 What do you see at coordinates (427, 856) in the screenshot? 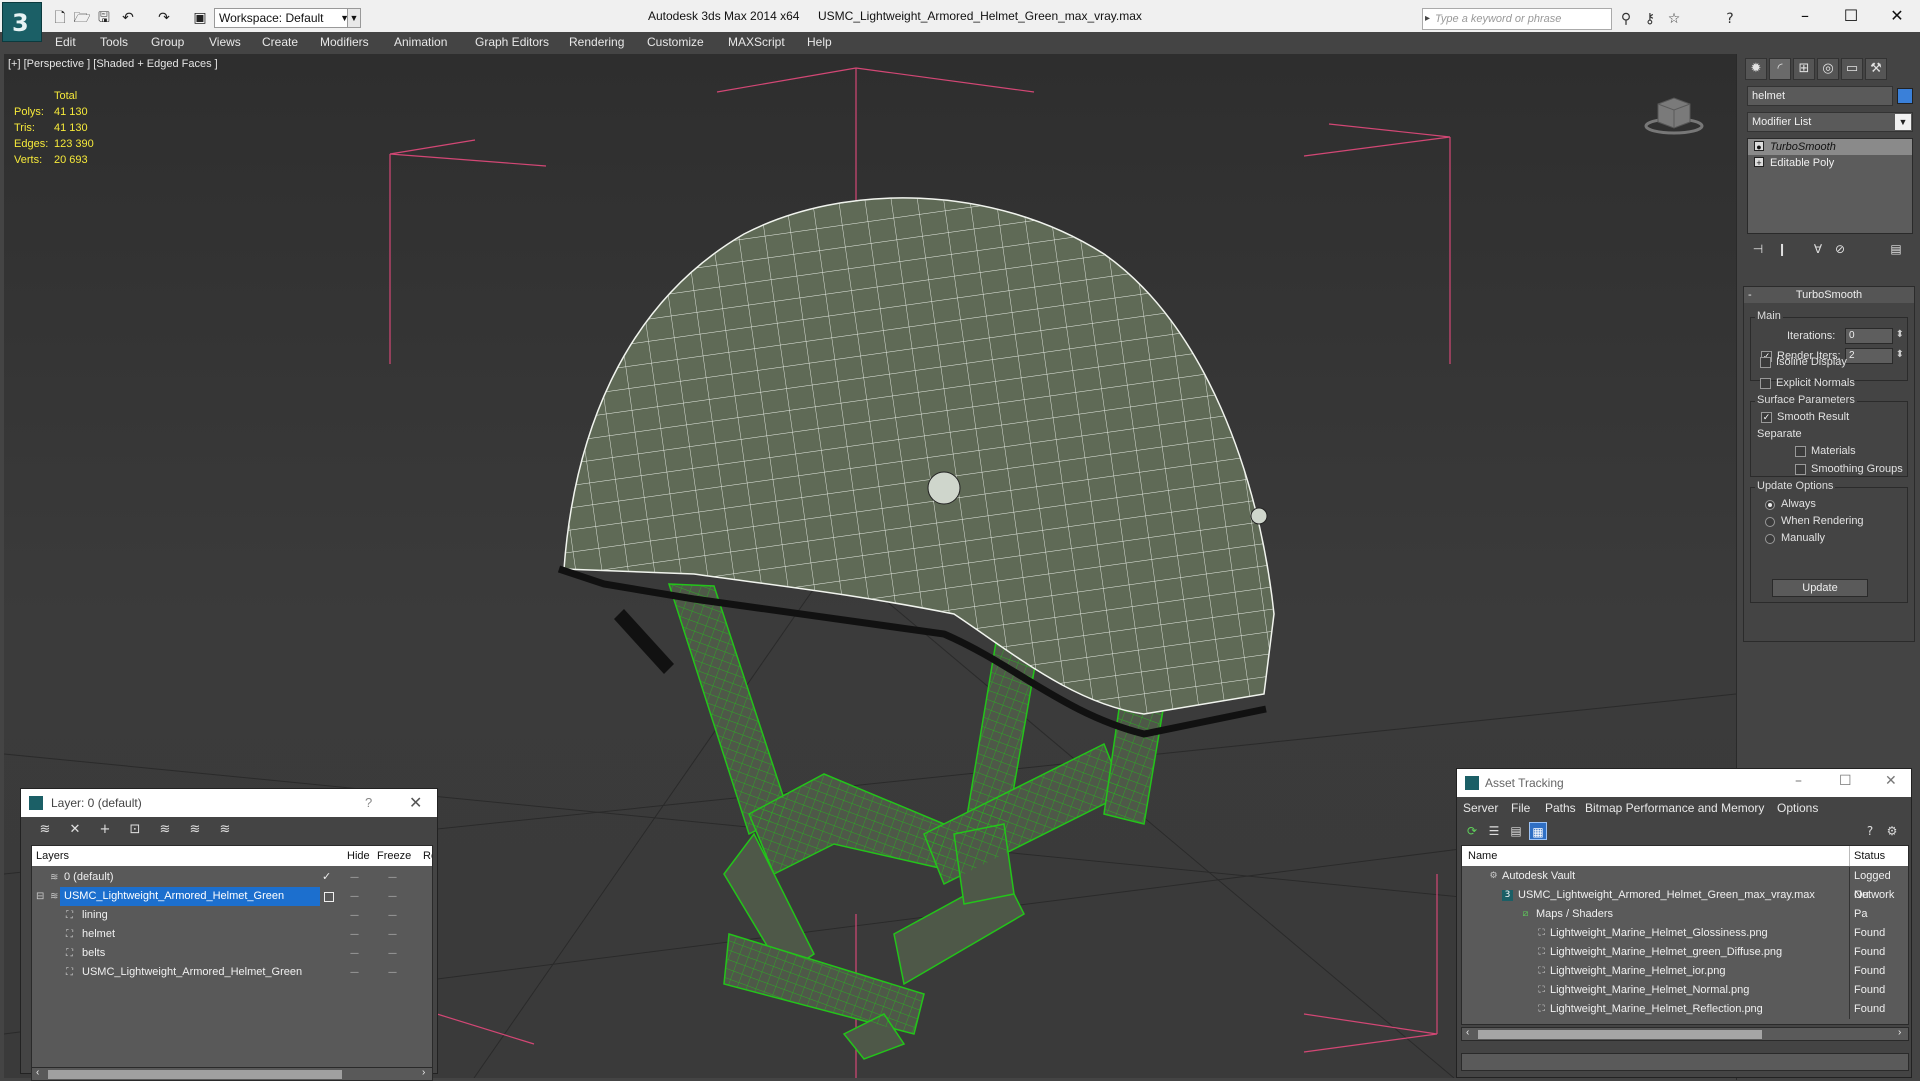
I see `column-render: Re` at bounding box center [427, 856].